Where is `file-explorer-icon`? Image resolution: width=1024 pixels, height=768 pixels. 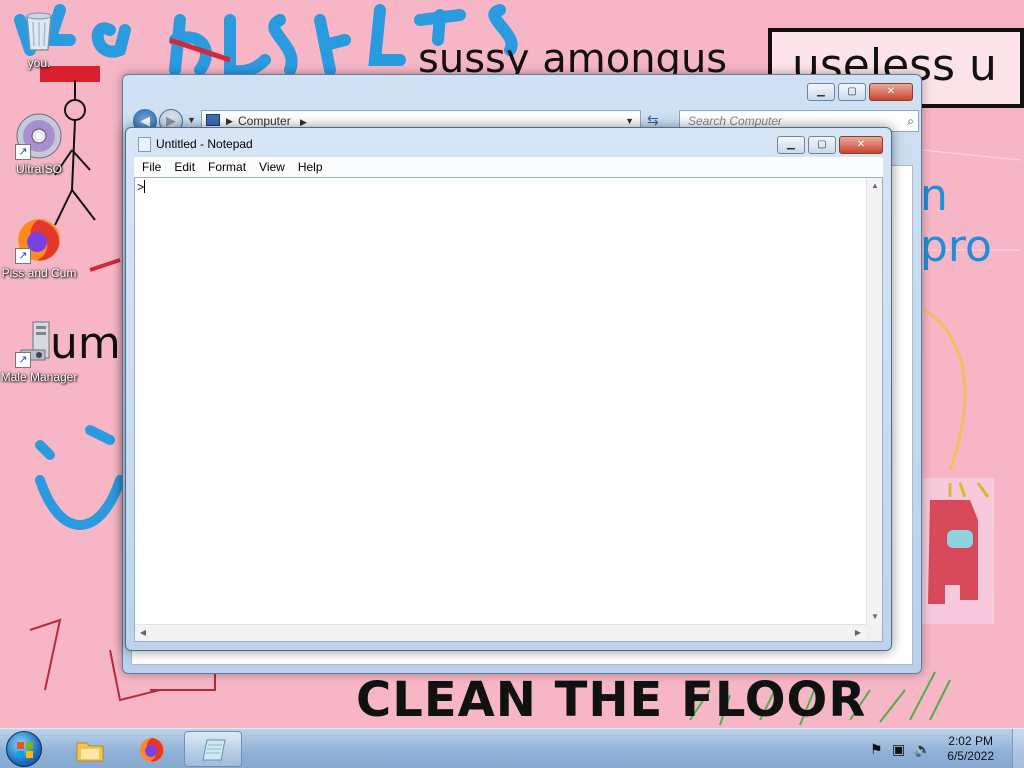 file-explorer-icon is located at coordinates (90, 752).